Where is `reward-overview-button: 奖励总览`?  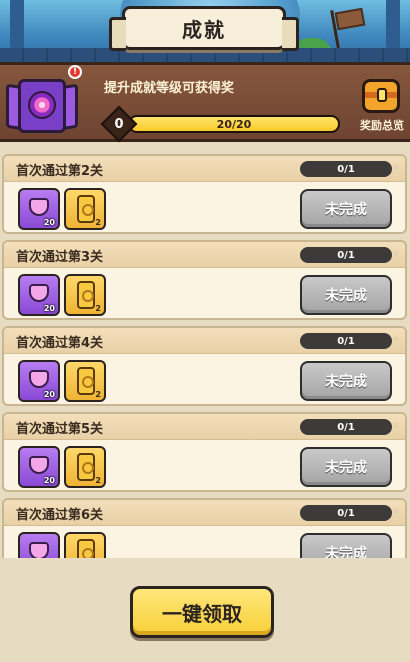 reward-overview-button: 奖励总览 is located at coordinates (382, 110).